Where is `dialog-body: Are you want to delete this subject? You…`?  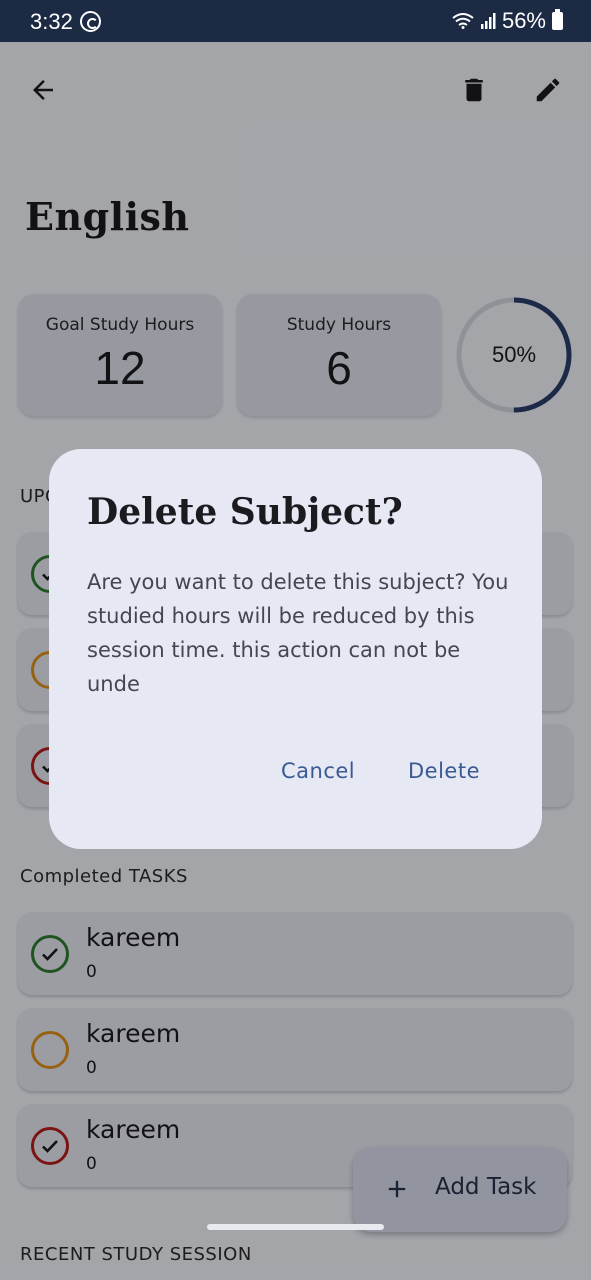 dialog-body: Are you want to delete this subject? You… is located at coordinates (298, 633).